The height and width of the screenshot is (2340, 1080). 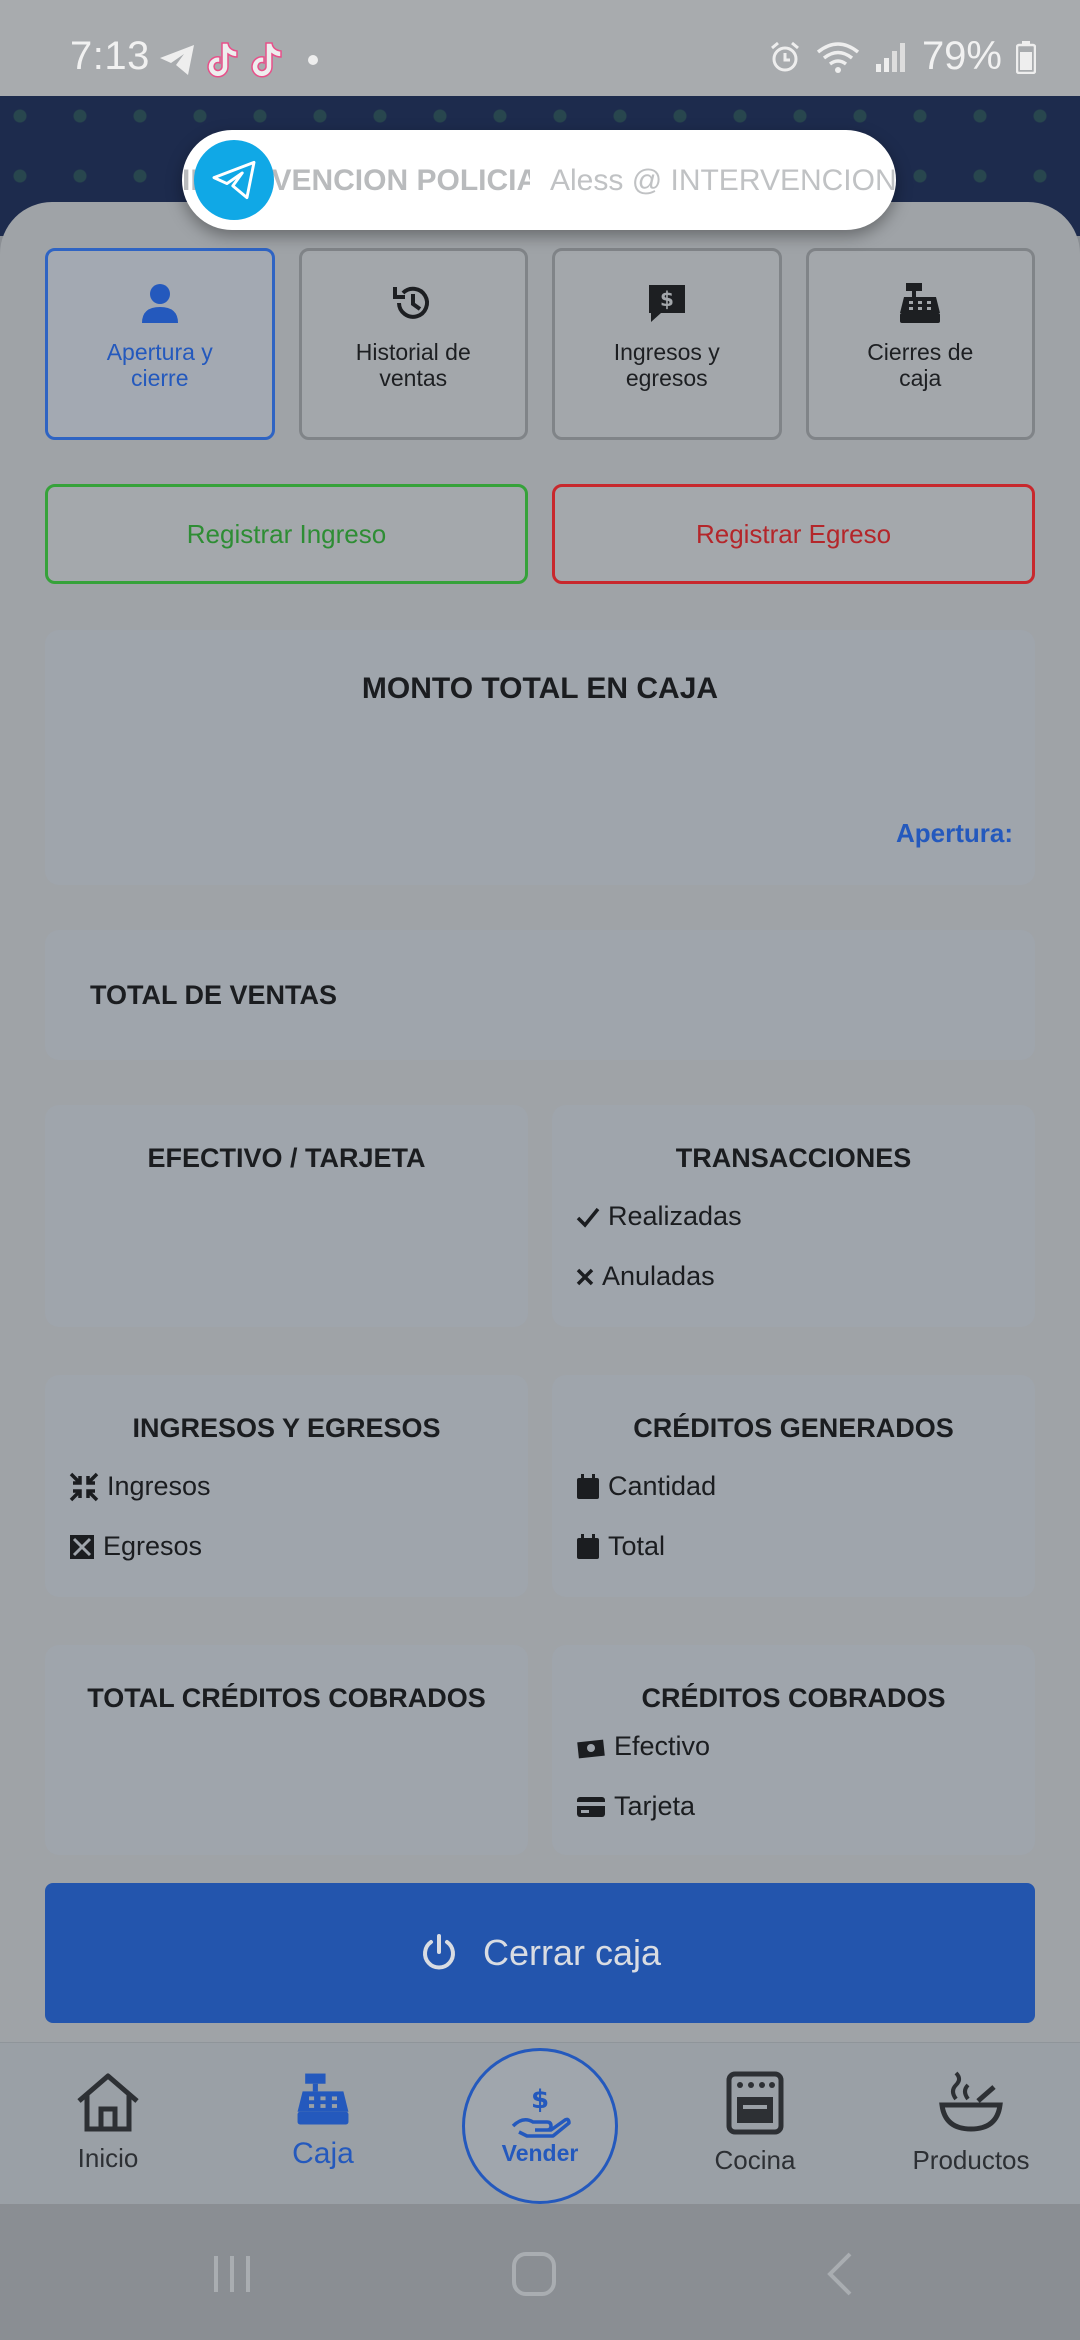 I want to click on alarm-icon, so click(x=784, y=56).